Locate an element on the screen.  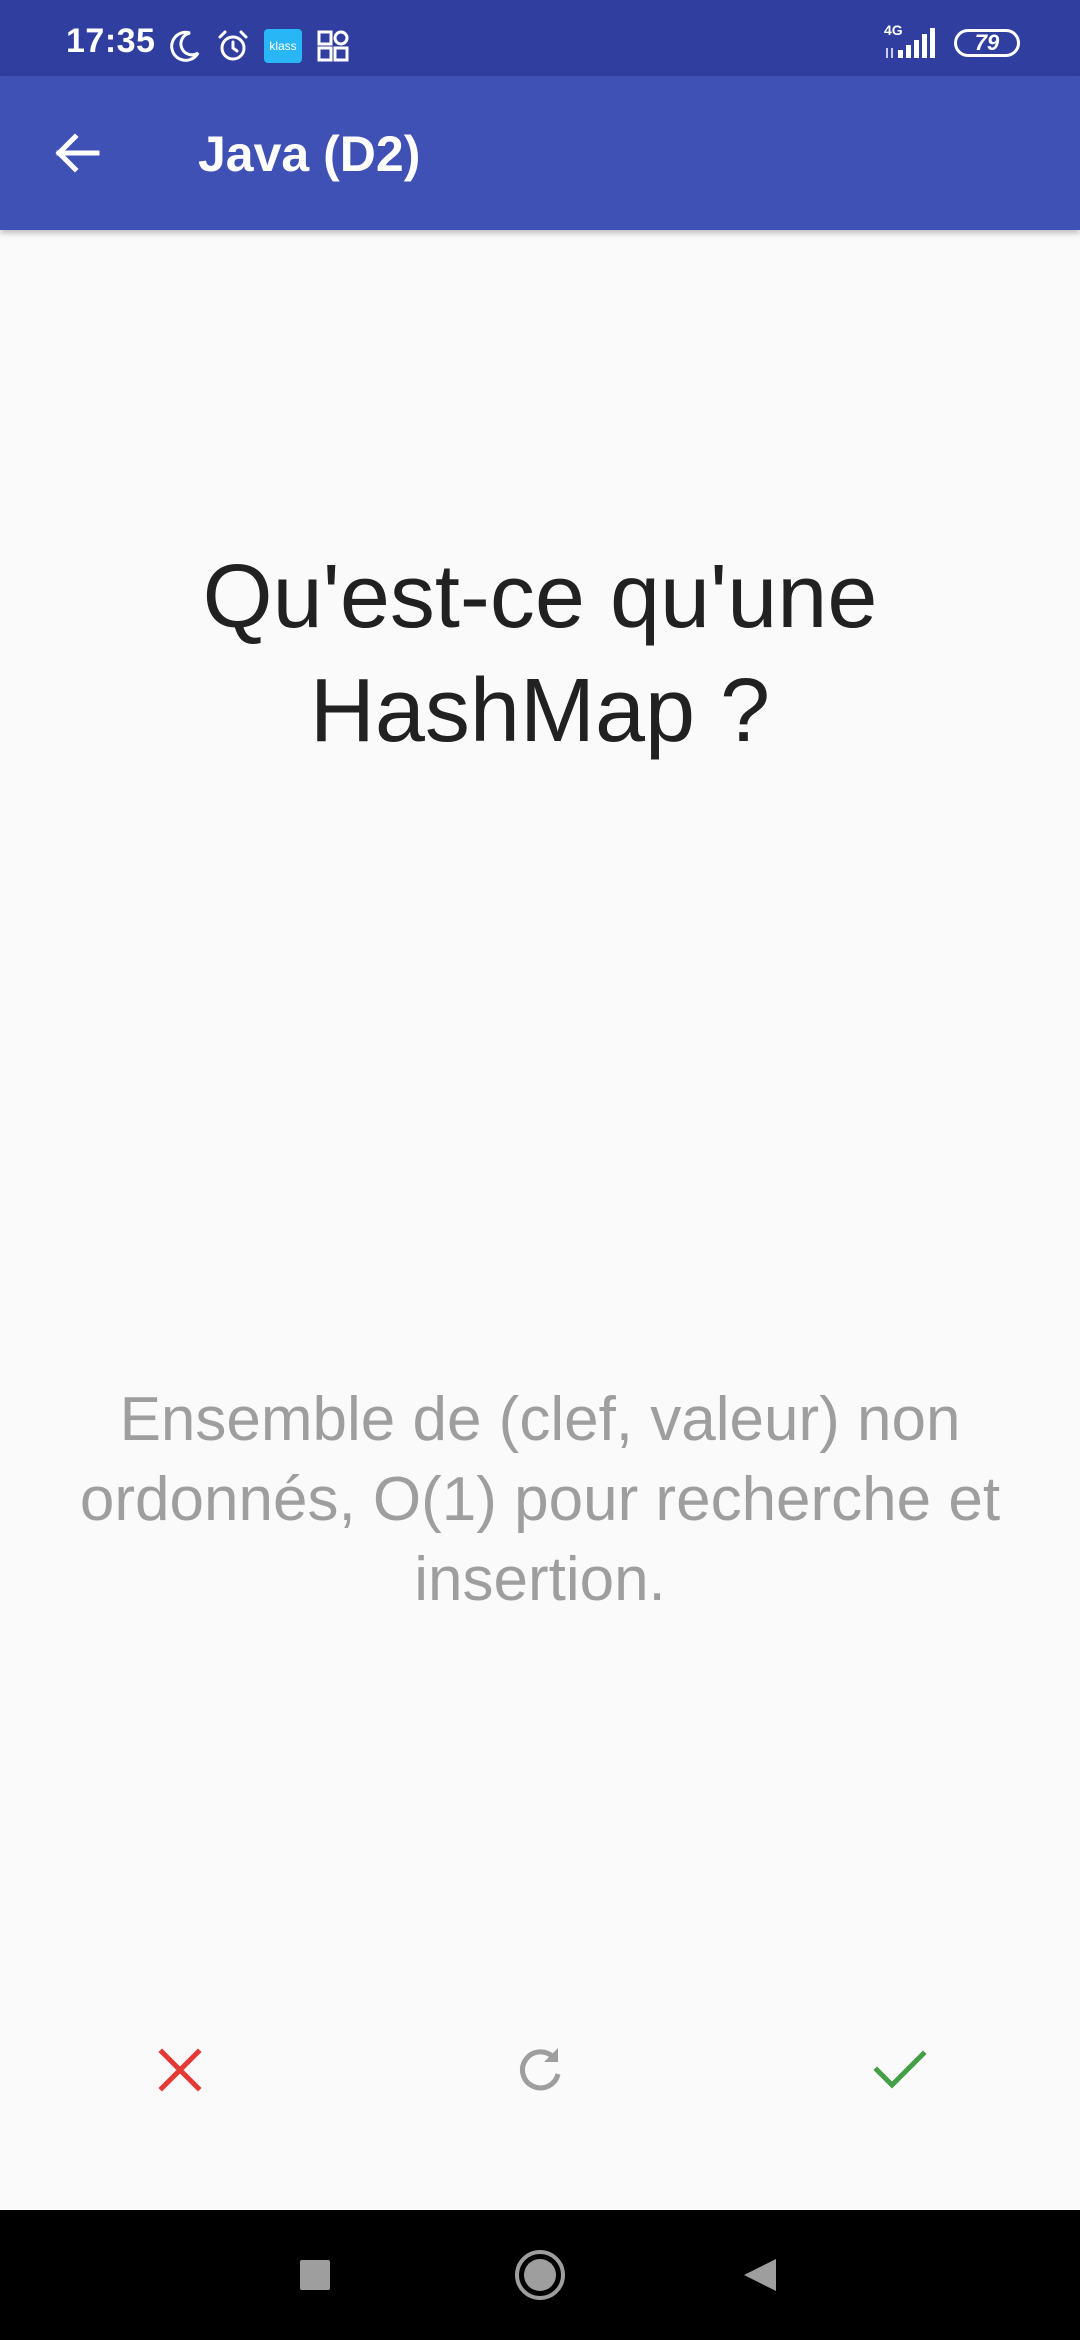
circle-home-icon is located at coordinates (540, 2275).